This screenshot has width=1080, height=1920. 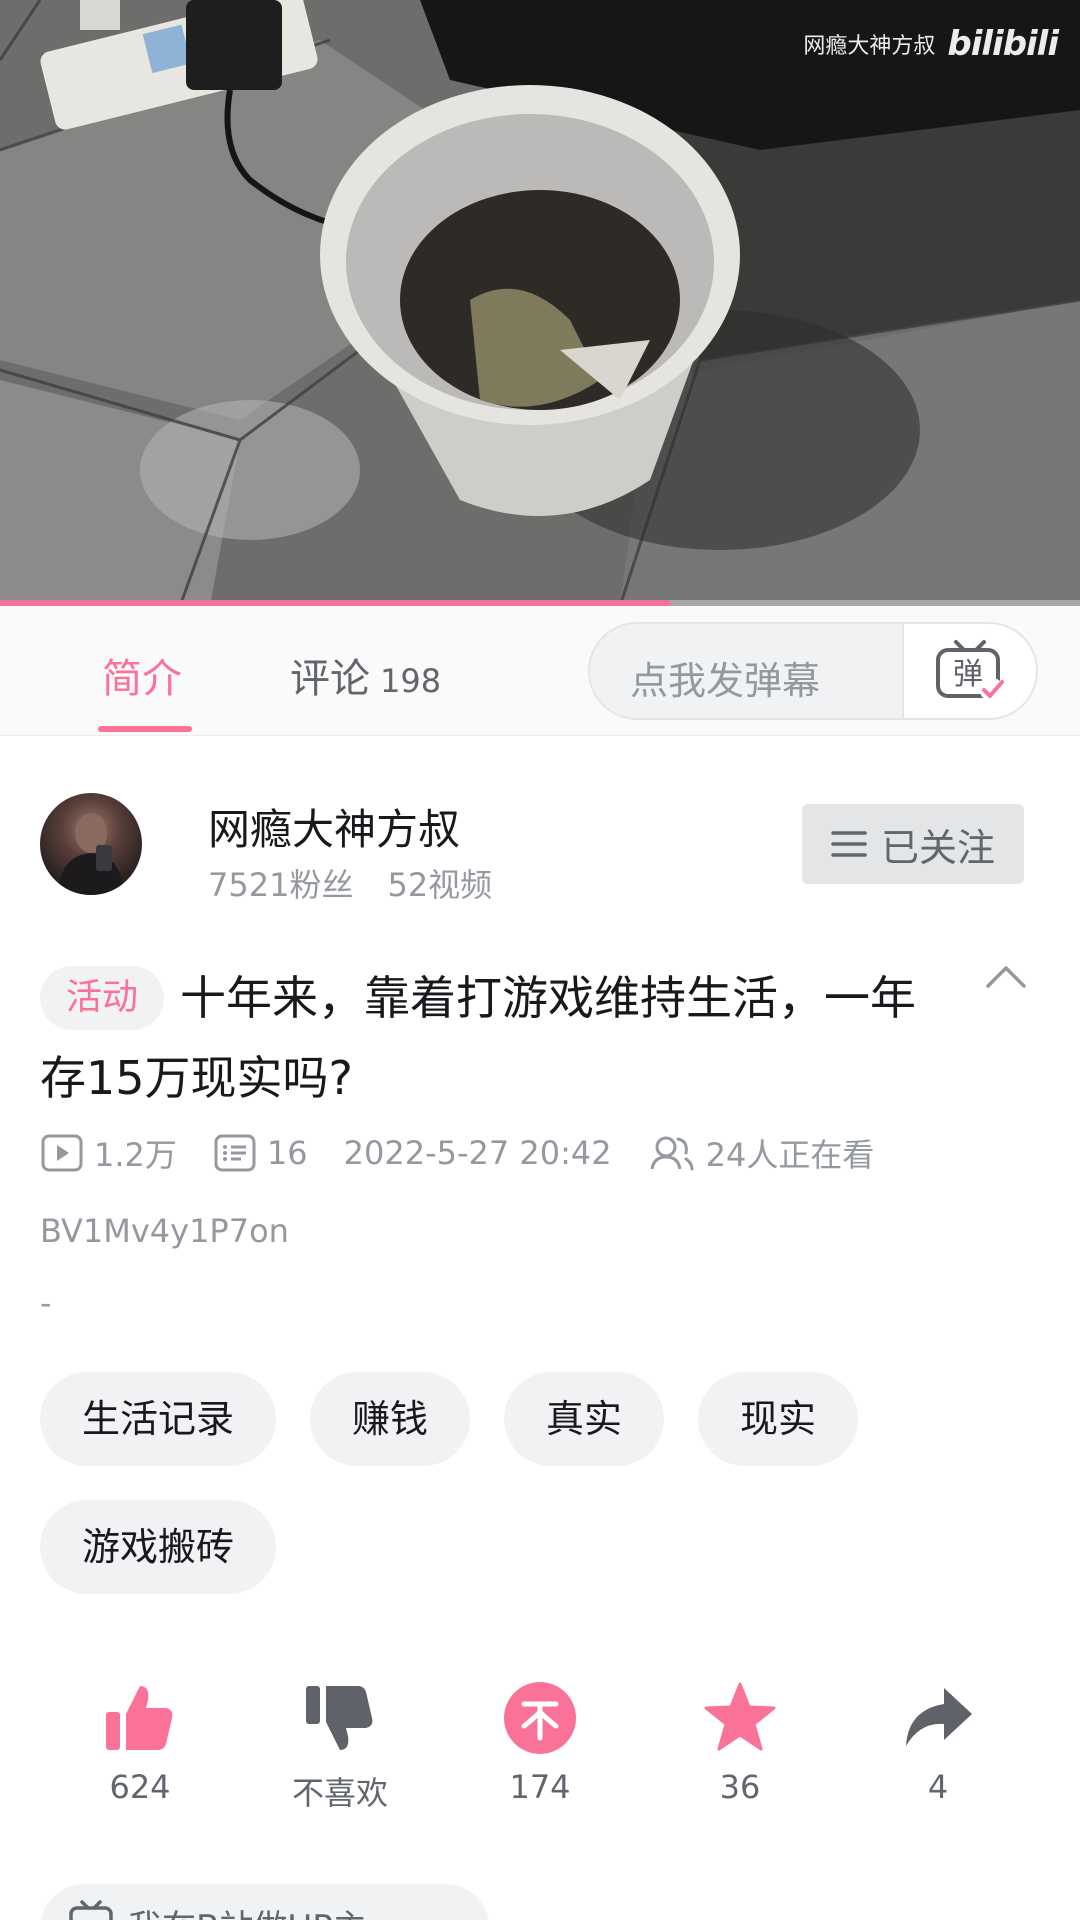 I want to click on bvid: BV1Mv4y1P7on, so click(x=164, y=1231).